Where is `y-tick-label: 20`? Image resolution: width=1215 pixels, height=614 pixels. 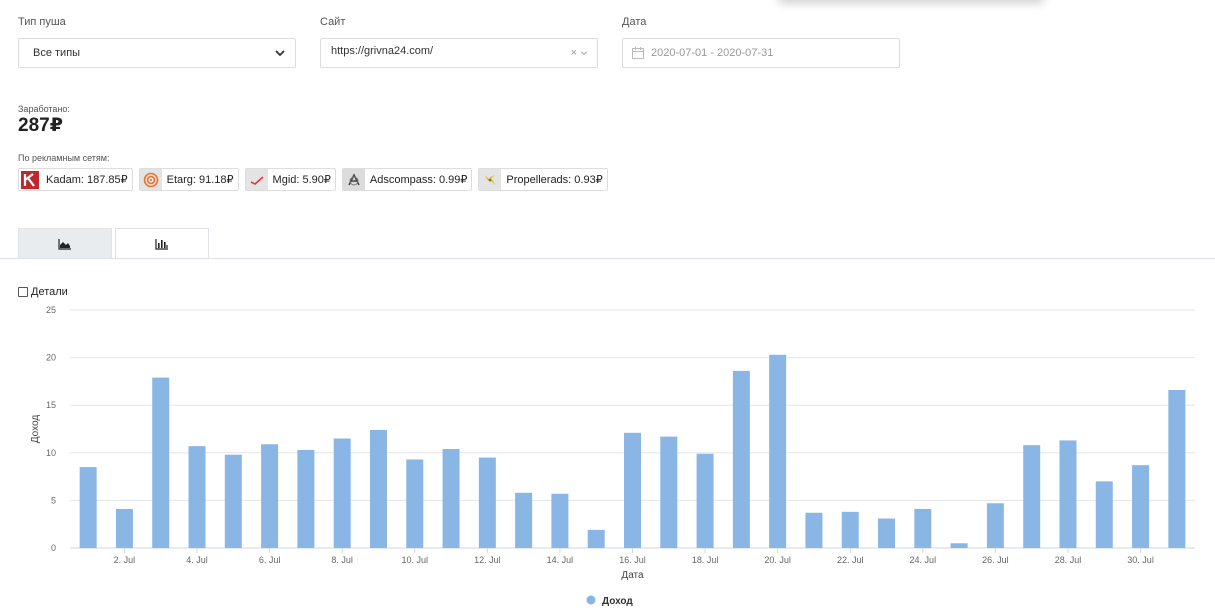 y-tick-label: 20 is located at coordinates (51, 358).